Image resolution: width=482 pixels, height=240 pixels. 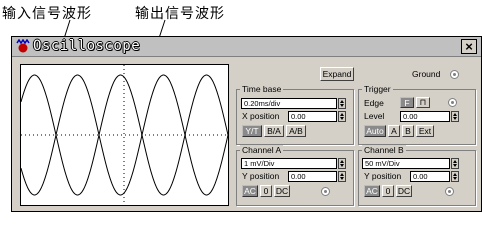 I want to click on timebase-title: Time base, so click(x=262, y=89).